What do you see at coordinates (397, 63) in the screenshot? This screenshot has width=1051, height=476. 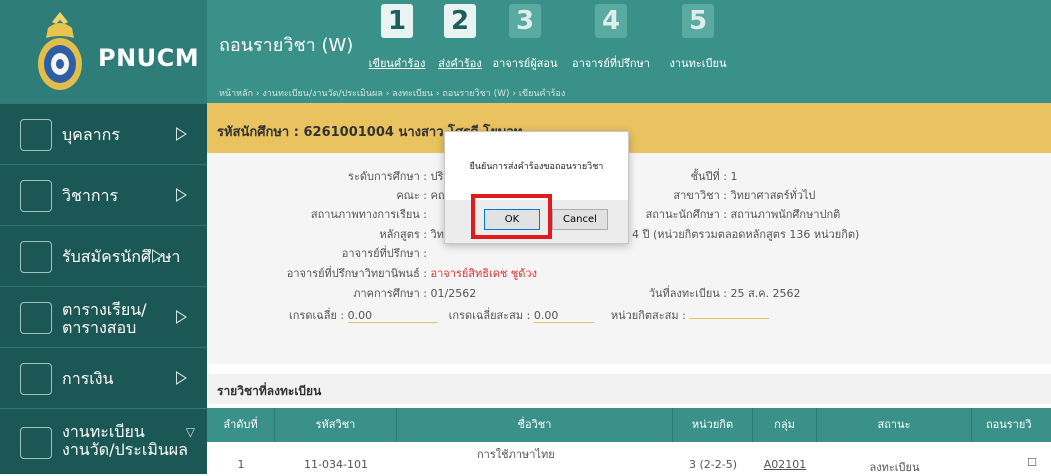 I see `step-label: เขียนคำร้อง` at bounding box center [397, 63].